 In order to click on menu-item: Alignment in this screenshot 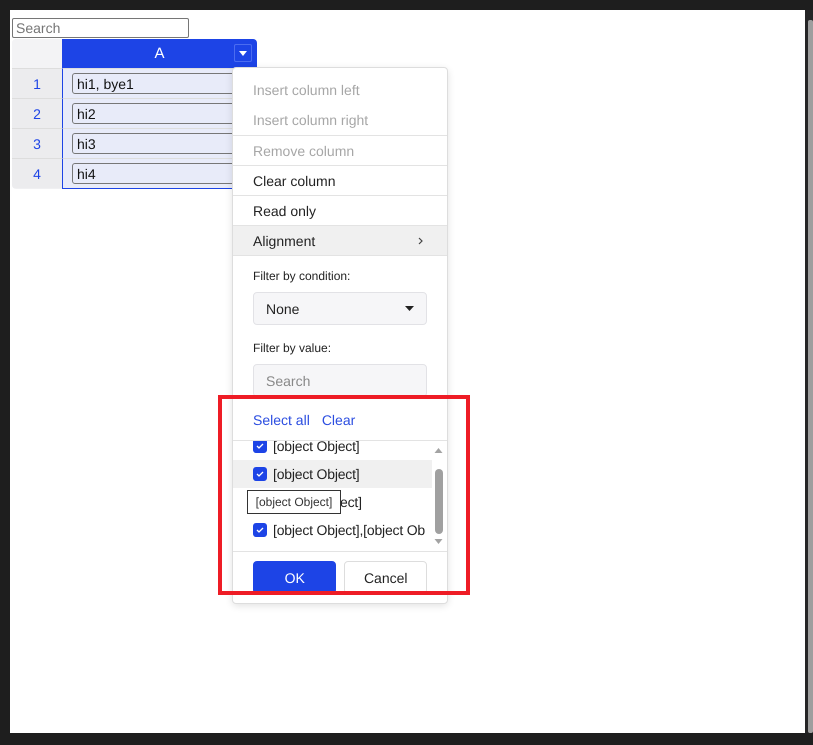, I will do `click(340, 240)`.